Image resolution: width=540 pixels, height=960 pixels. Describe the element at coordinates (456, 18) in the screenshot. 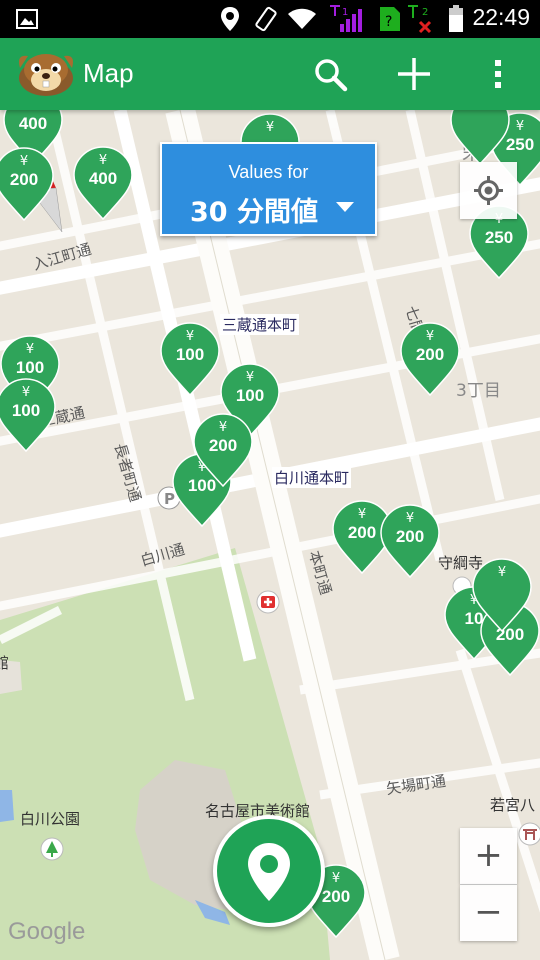

I see `battery-icon` at that location.